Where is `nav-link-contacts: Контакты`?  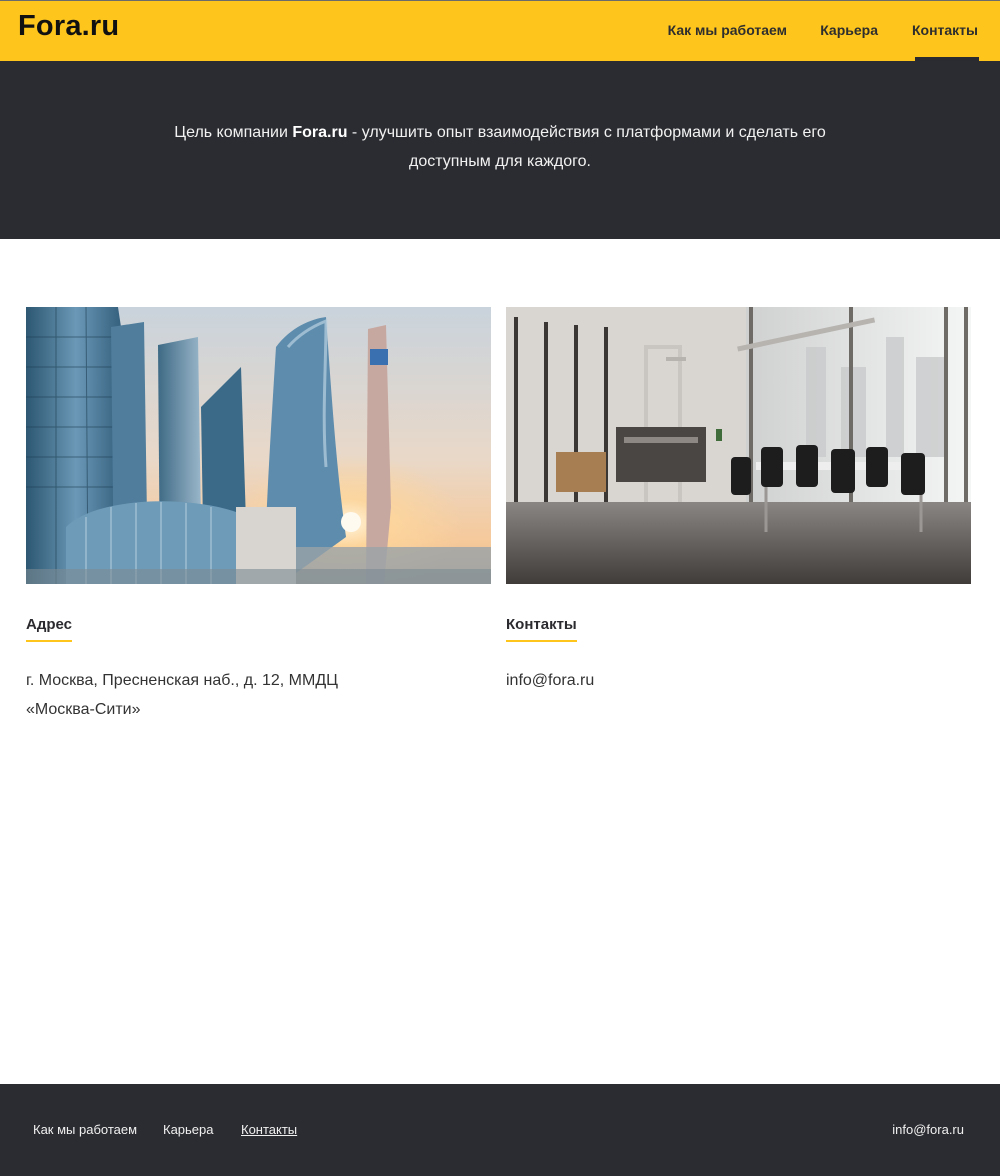
nav-link-contacts: Контакты is located at coordinates (945, 30).